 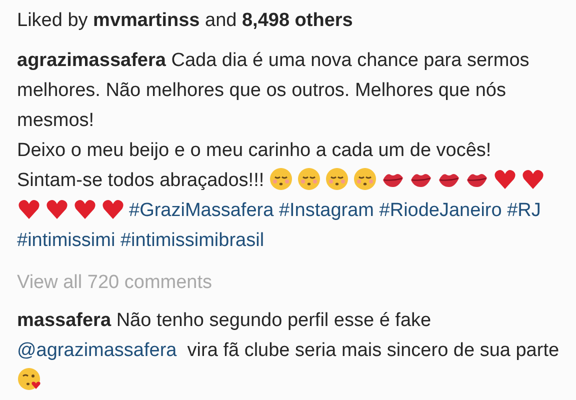 What do you see at coordinates (185, 21) in the screenshot?
I see `likes-text: Liked by mvmartinss and 8,498 others` at bounding box center [185, 21].